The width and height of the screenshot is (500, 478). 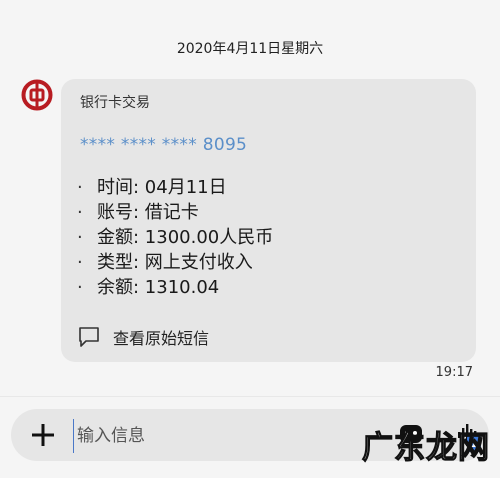 What do you see at coordinates (115, 103) in the screenshot?
I see `message-sender: 银行卡交易` at bounding box center [115, 103].